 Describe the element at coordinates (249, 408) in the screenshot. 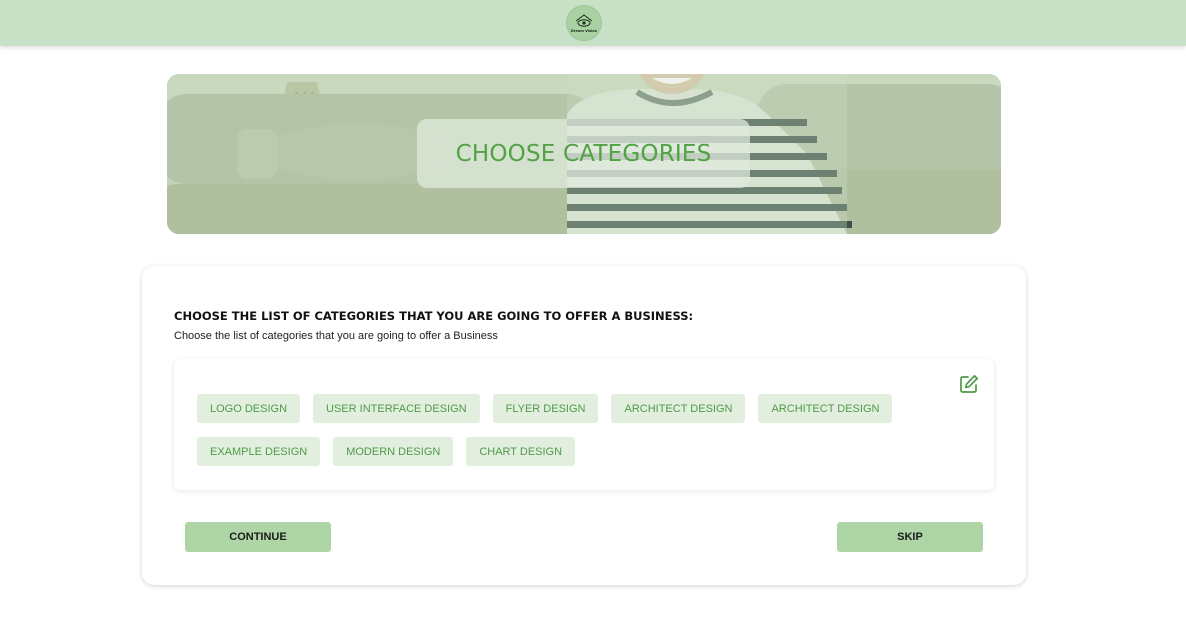

I see `category-chip: LOGO DESIGN` at that location.